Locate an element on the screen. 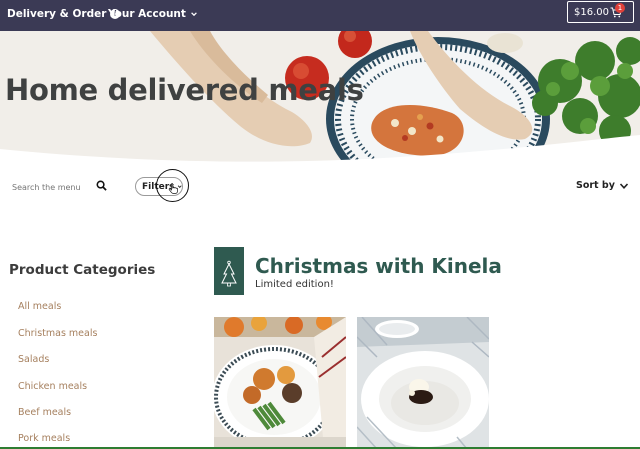 Image resolution: width=640 pixels, height=449 pixels. your-account-menu: Your Account is located at coordinates (153, 14).